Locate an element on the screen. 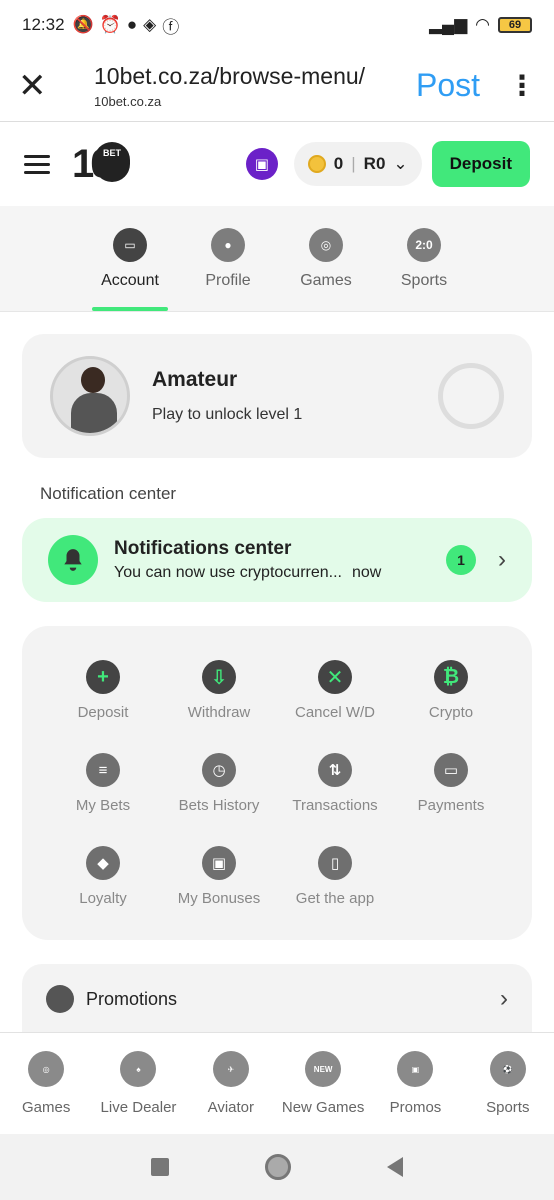  tab-label: Profile is located at coordinates (228, 280).